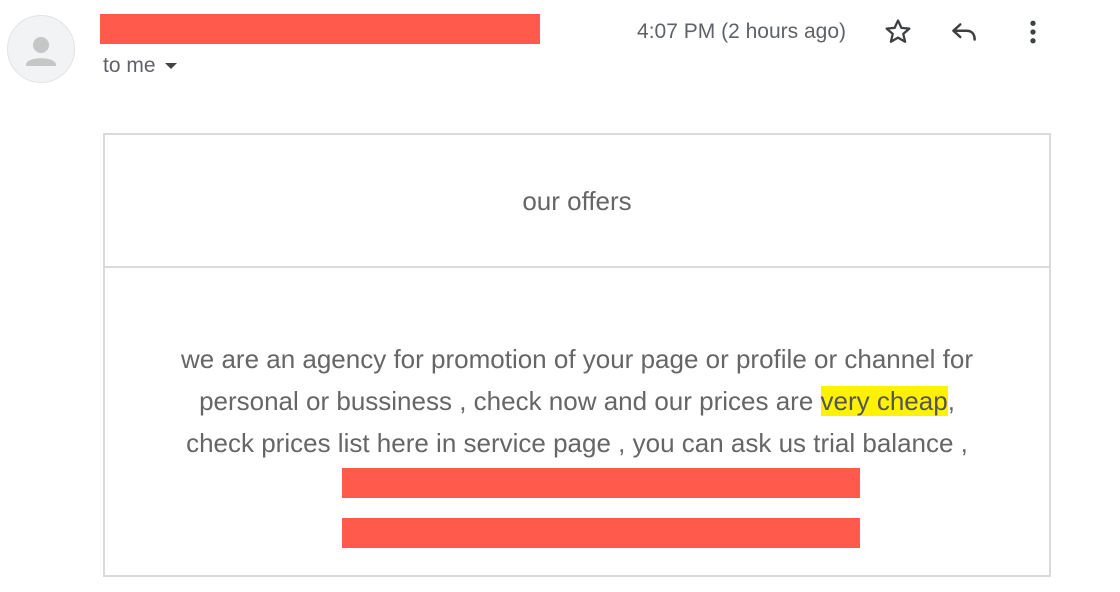 This screenshot has height=592, width=1120. I want to click on recipient-label: to me, so click(129, 65).